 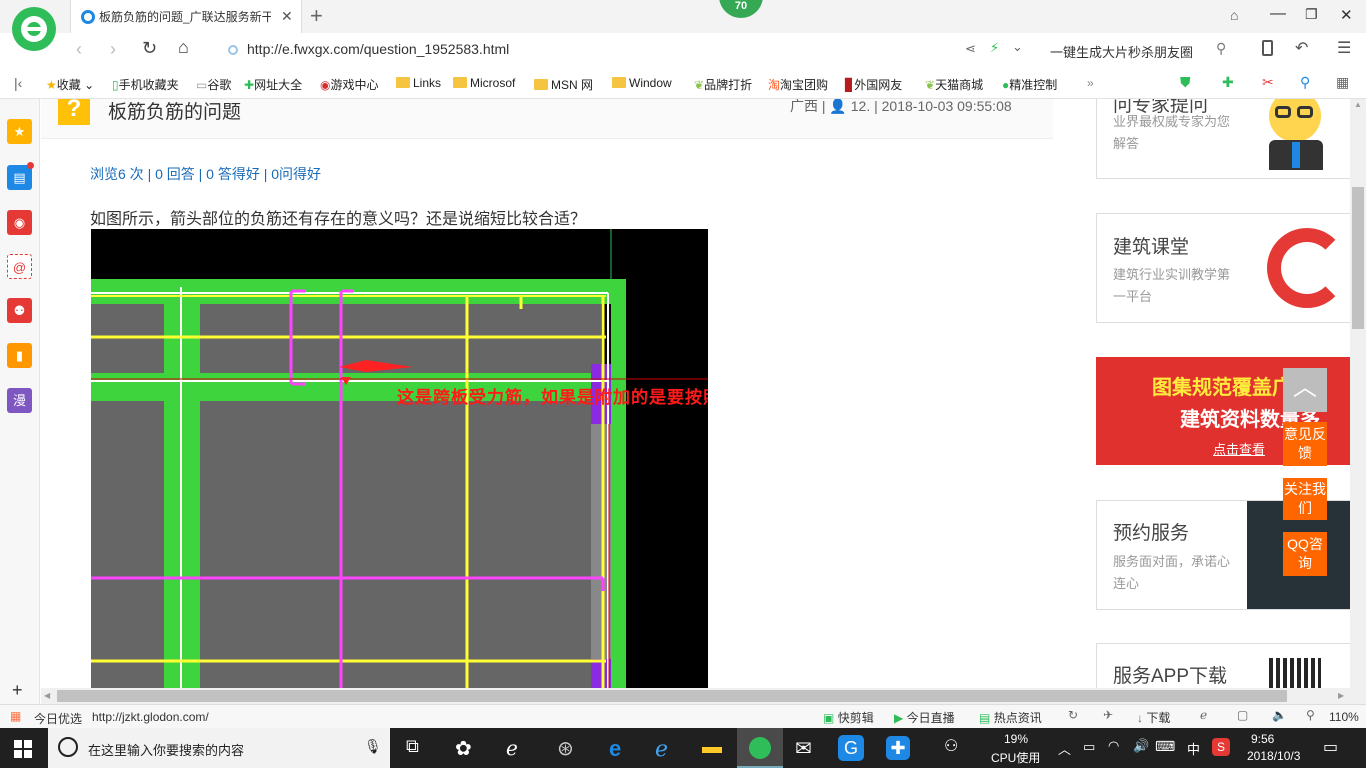 What do you see at coordinates (563, 84) in the screenshot?
I see `bookmark-msn: MSN 网` at bounding box center [563, 84].